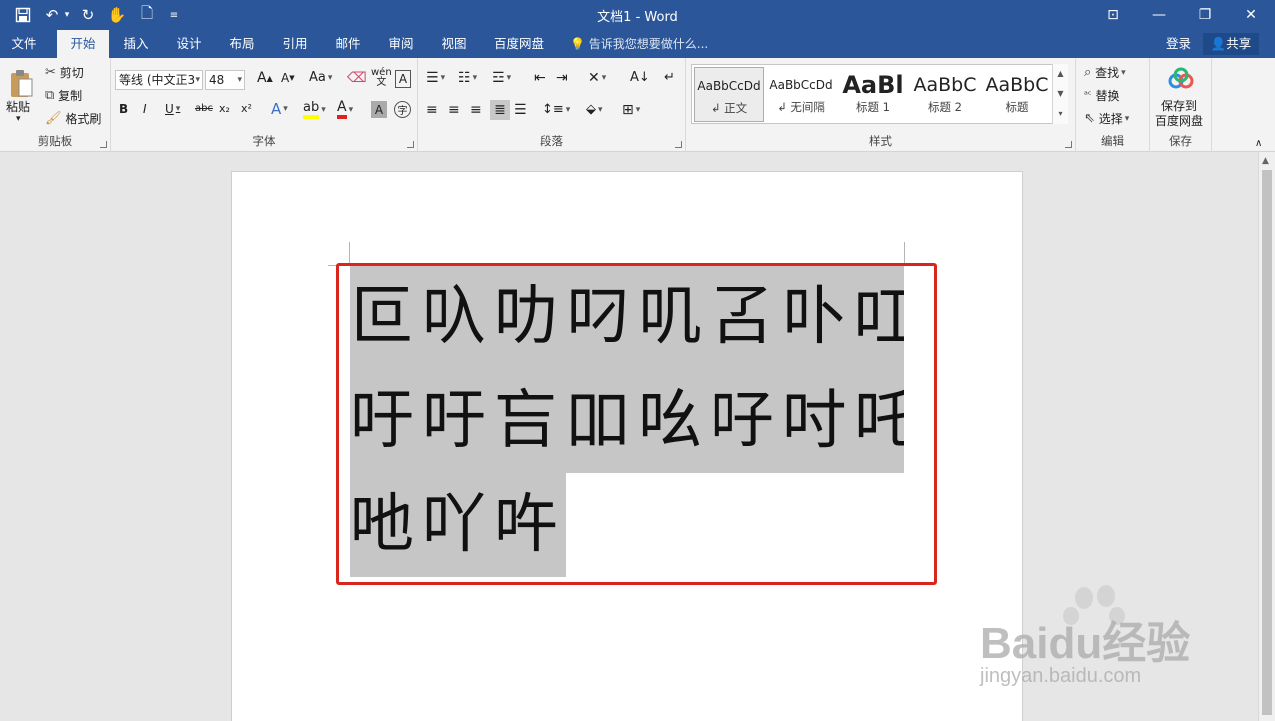  Describe the element at coordinates (1060, 94) in the screenshot. I see `gallery-down-icon: ▼` at that location.